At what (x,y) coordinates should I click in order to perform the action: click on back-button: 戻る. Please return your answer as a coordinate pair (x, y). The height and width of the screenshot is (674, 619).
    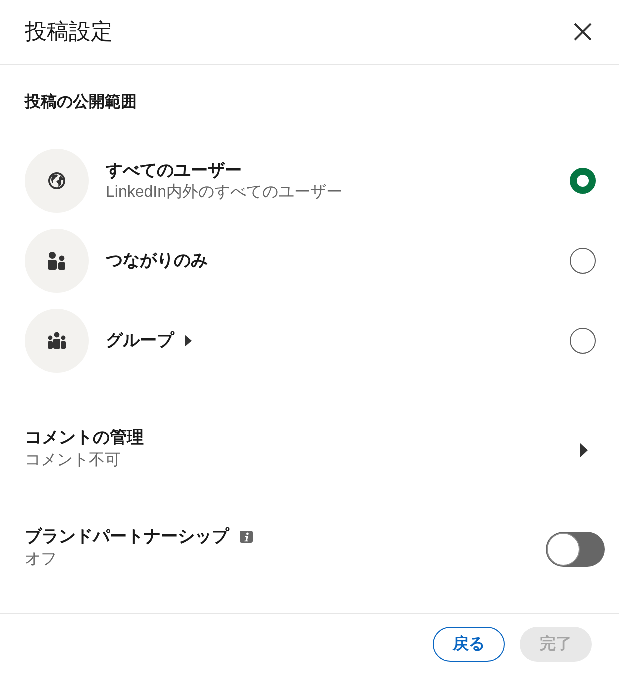
    Looking at the image, I should click on (469, 644).